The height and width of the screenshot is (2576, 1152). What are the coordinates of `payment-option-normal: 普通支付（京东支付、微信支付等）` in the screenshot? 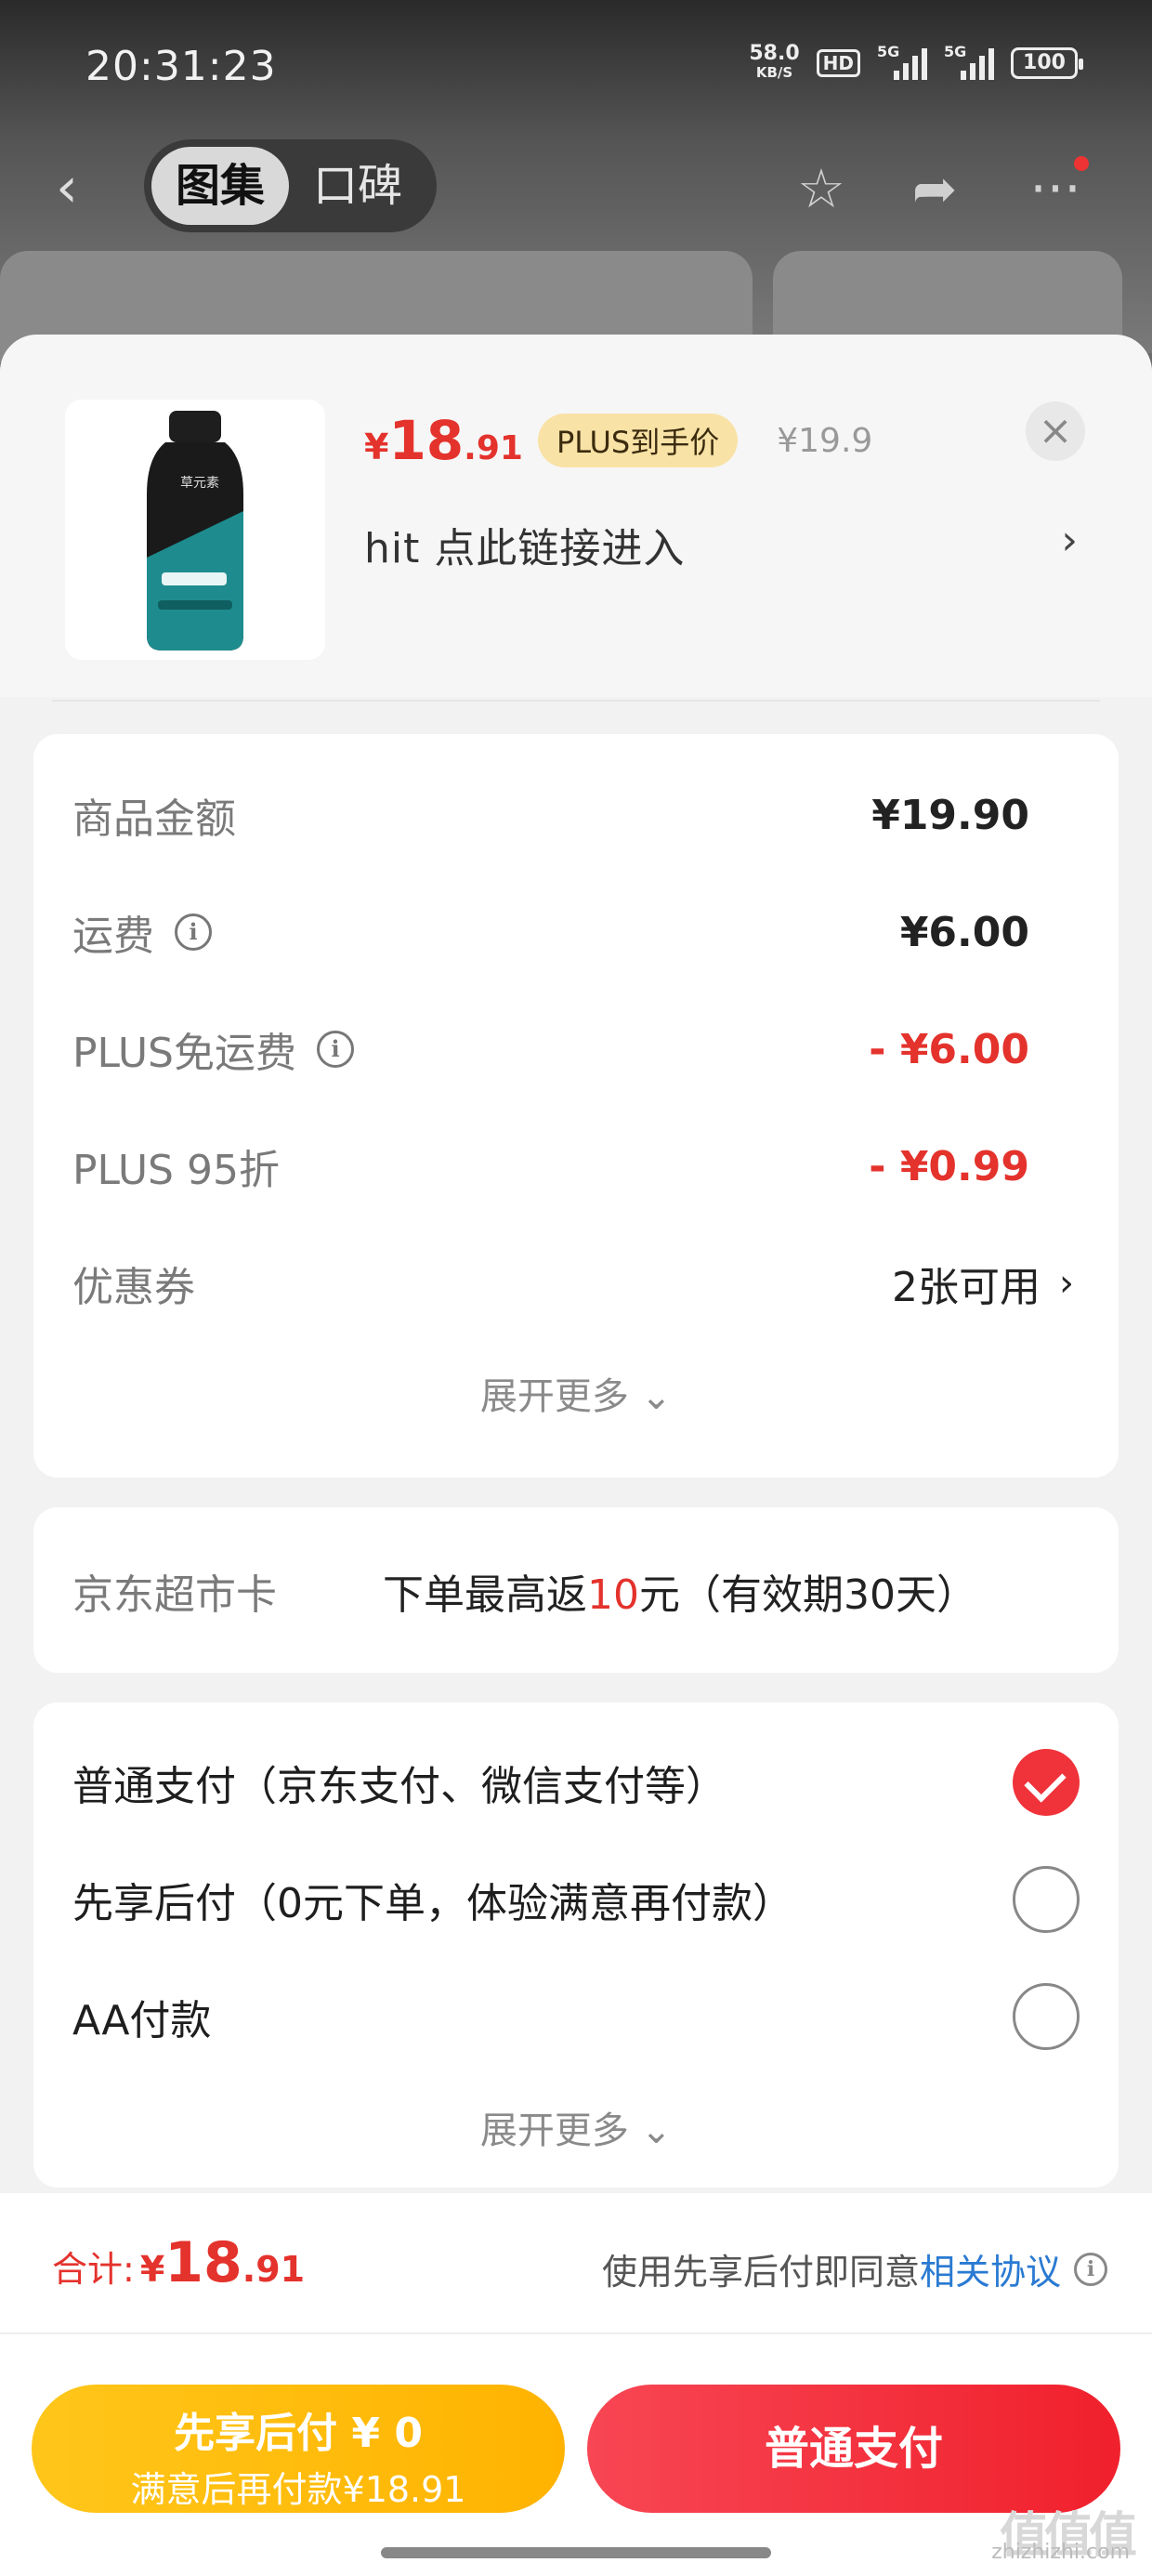 It's located at (399, 1782).